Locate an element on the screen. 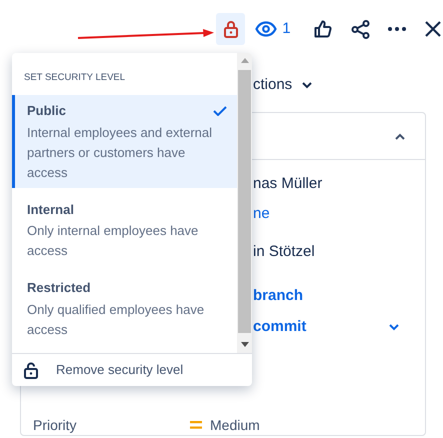 The image size is (443, 438). option-title: Restricted is located at coordinates (59, 288).